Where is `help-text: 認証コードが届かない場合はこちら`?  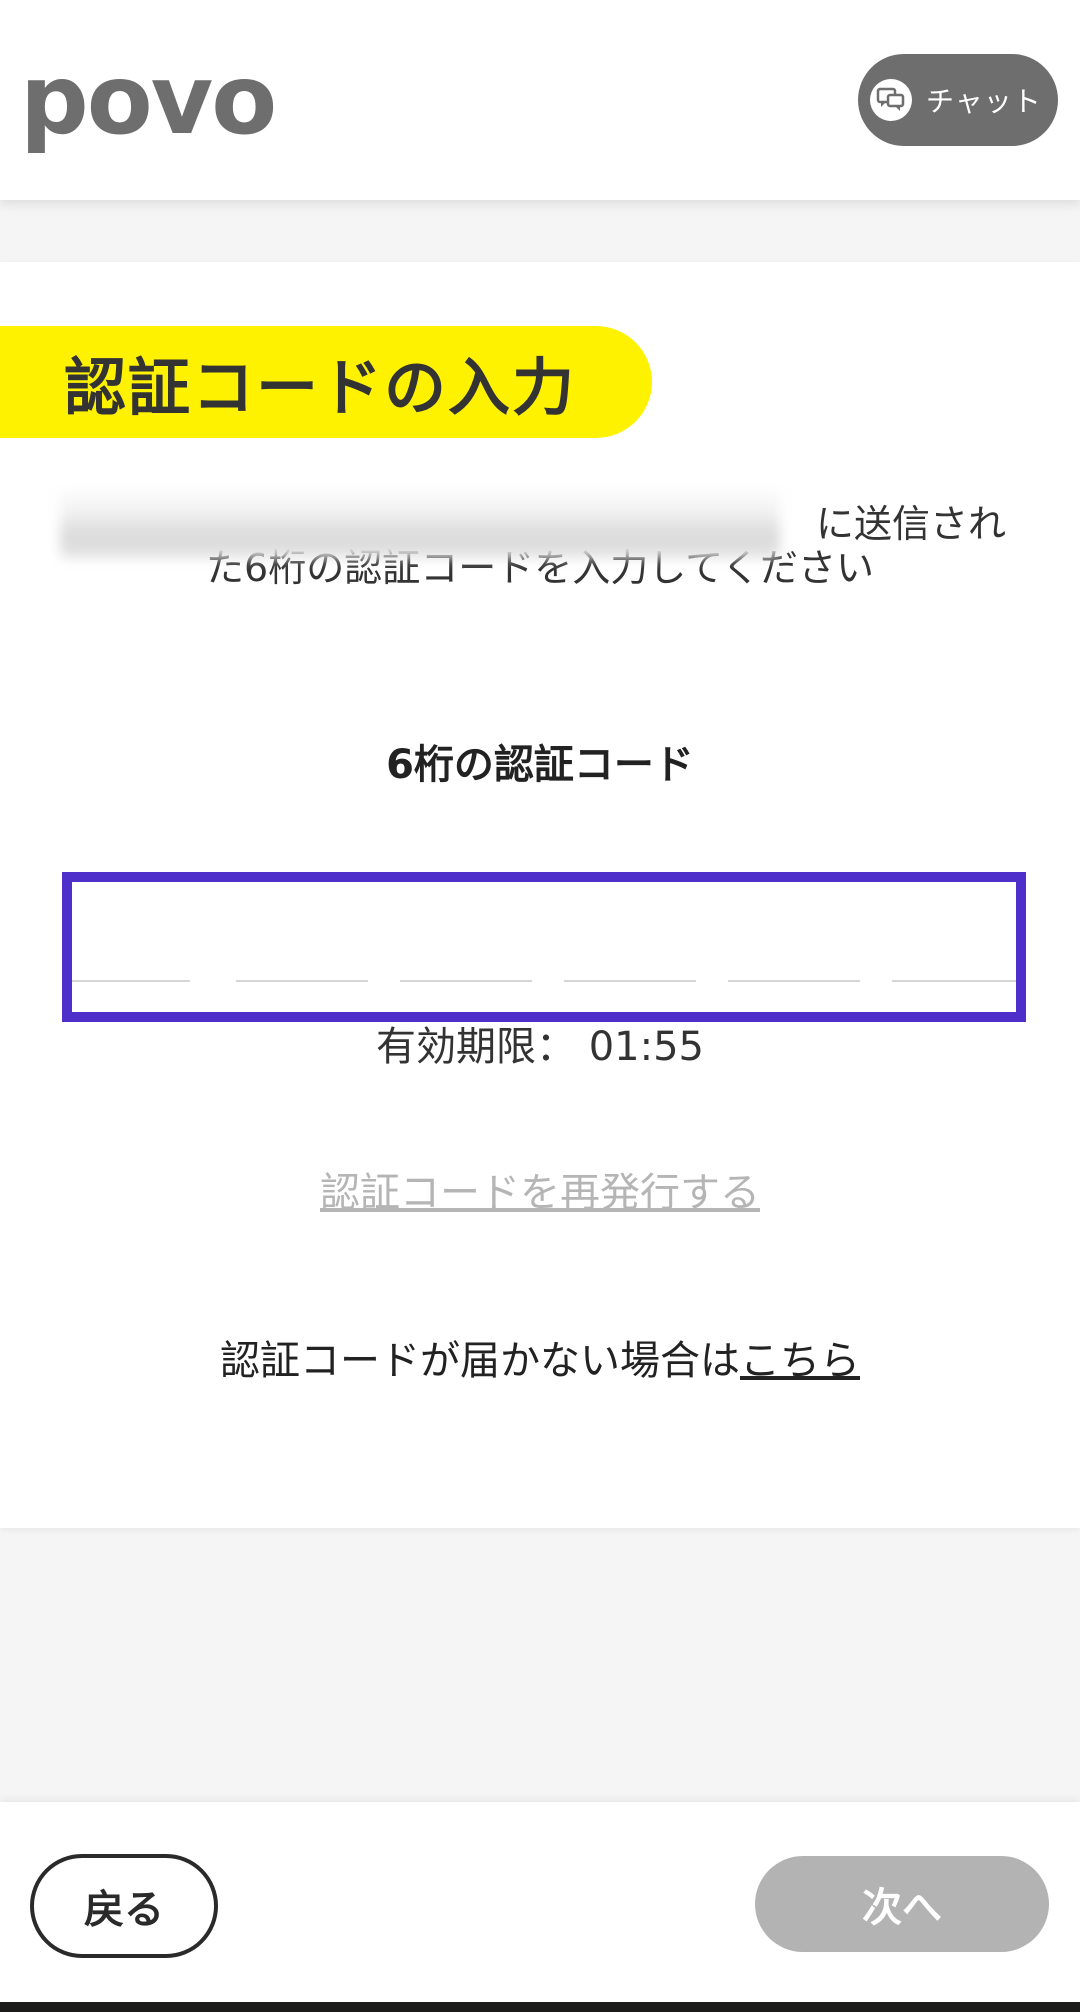 help-text: 認証コードが届かない場合はこちら is located at coordinates (540, 1357).